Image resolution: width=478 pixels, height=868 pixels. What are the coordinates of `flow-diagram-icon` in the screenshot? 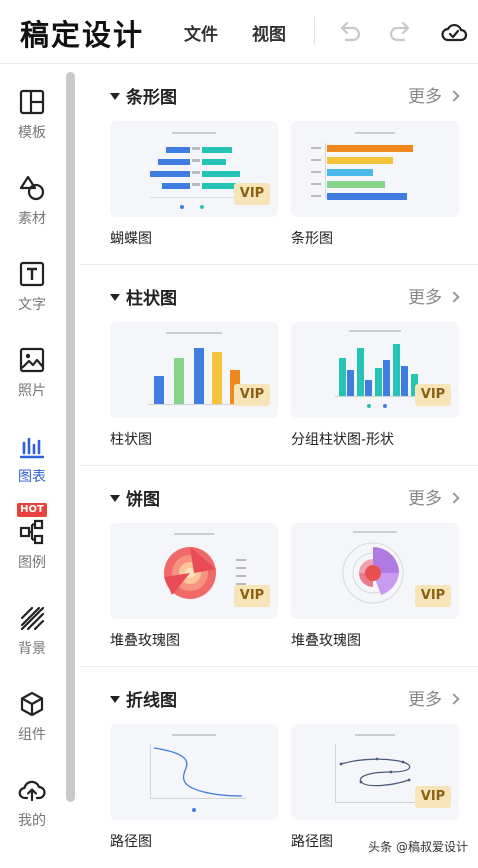 It's located at (31, 532).